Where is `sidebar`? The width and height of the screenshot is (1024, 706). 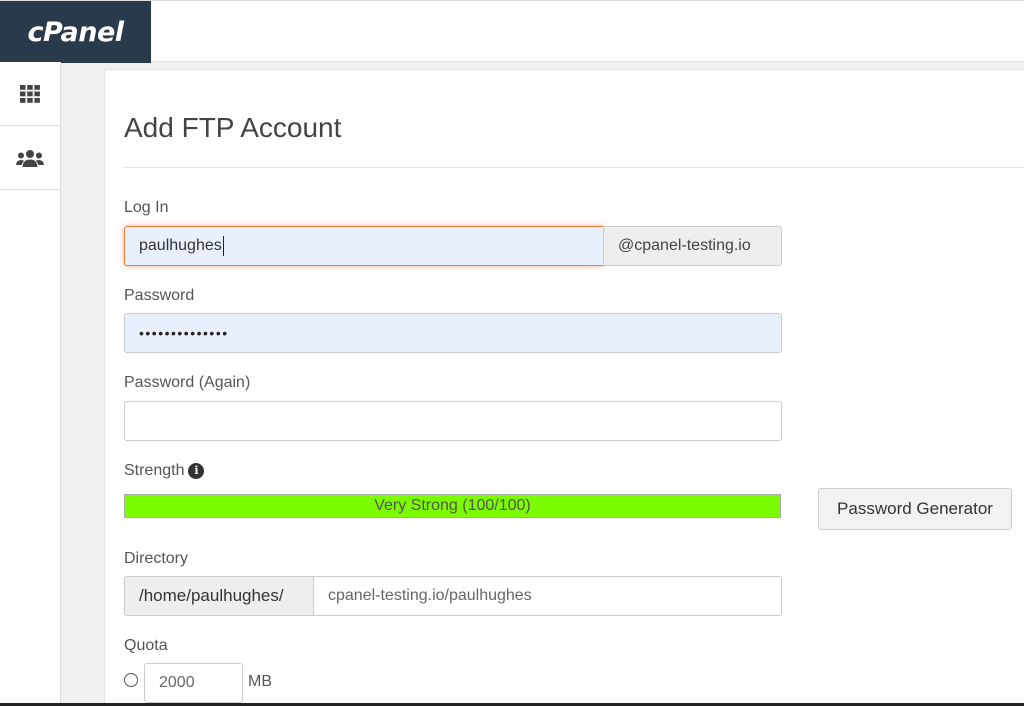 sidebar is located at coordinates (30, 384).